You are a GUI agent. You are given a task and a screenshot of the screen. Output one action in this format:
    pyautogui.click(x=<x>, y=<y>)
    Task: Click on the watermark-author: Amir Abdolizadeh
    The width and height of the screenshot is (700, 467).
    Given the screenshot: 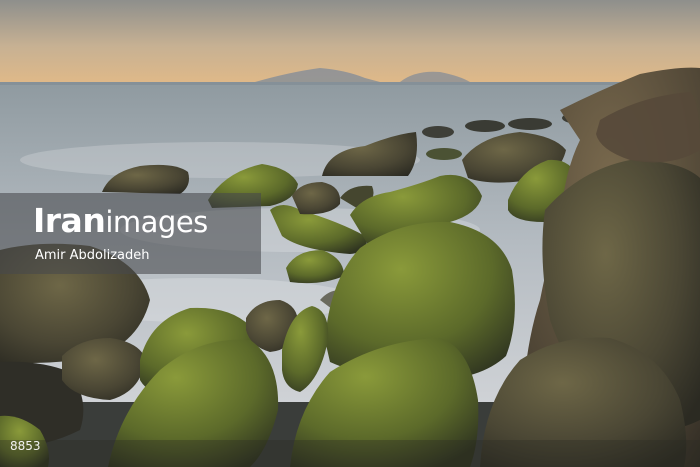 What is the action you would take?
    pyautogui.click(x=92, y=255)
    